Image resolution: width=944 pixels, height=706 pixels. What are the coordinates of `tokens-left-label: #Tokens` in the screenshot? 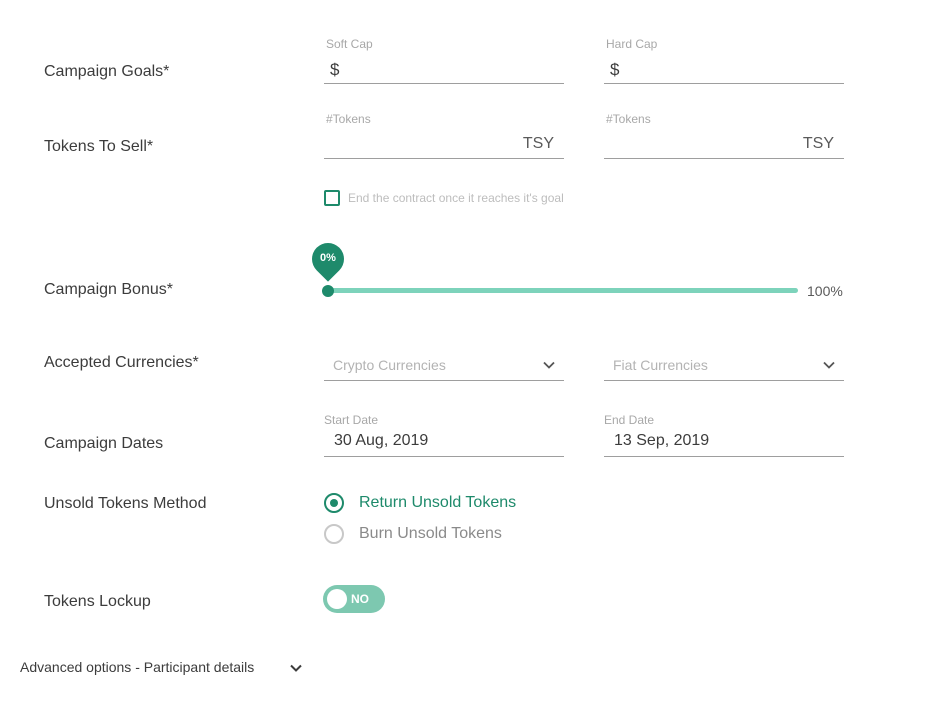 It's located at (348, 119).